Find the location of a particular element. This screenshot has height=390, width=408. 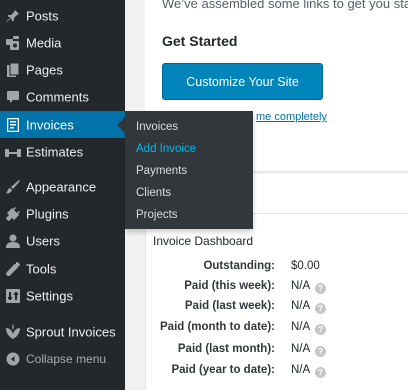

media-icon is located at coordinates (13, 43).